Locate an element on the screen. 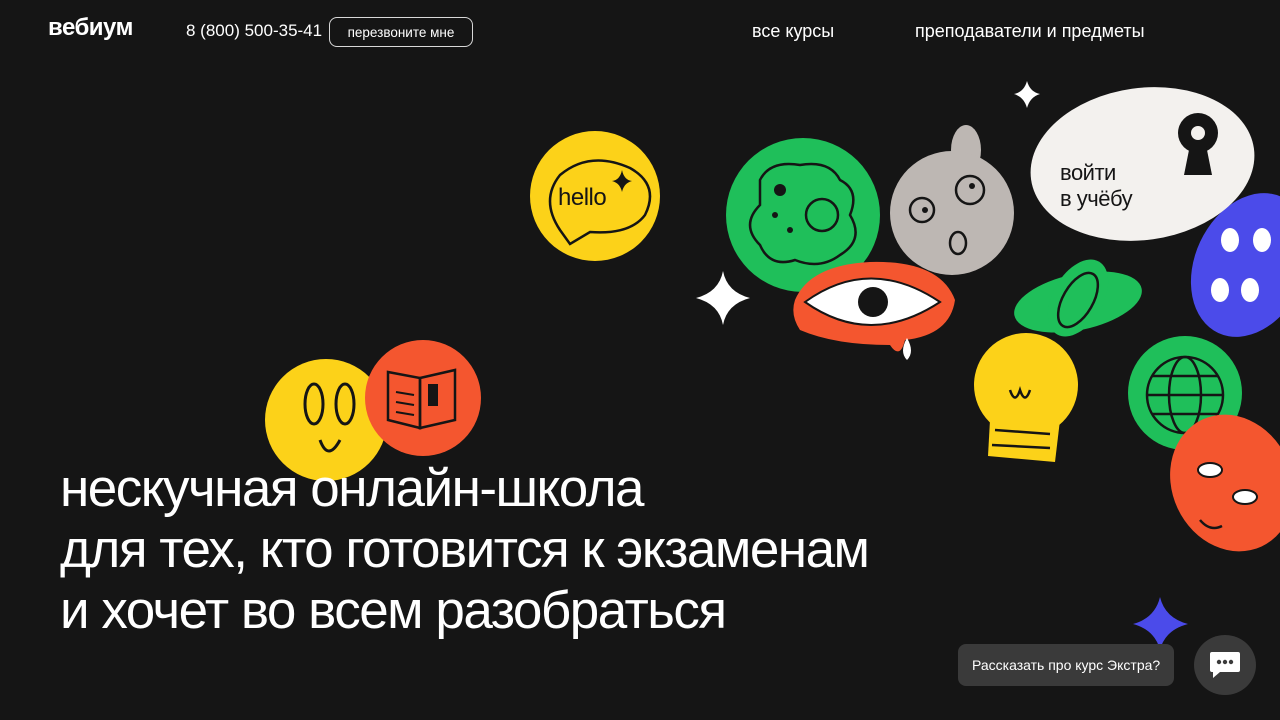  chat-icon is located at coordinates (1225, 665).